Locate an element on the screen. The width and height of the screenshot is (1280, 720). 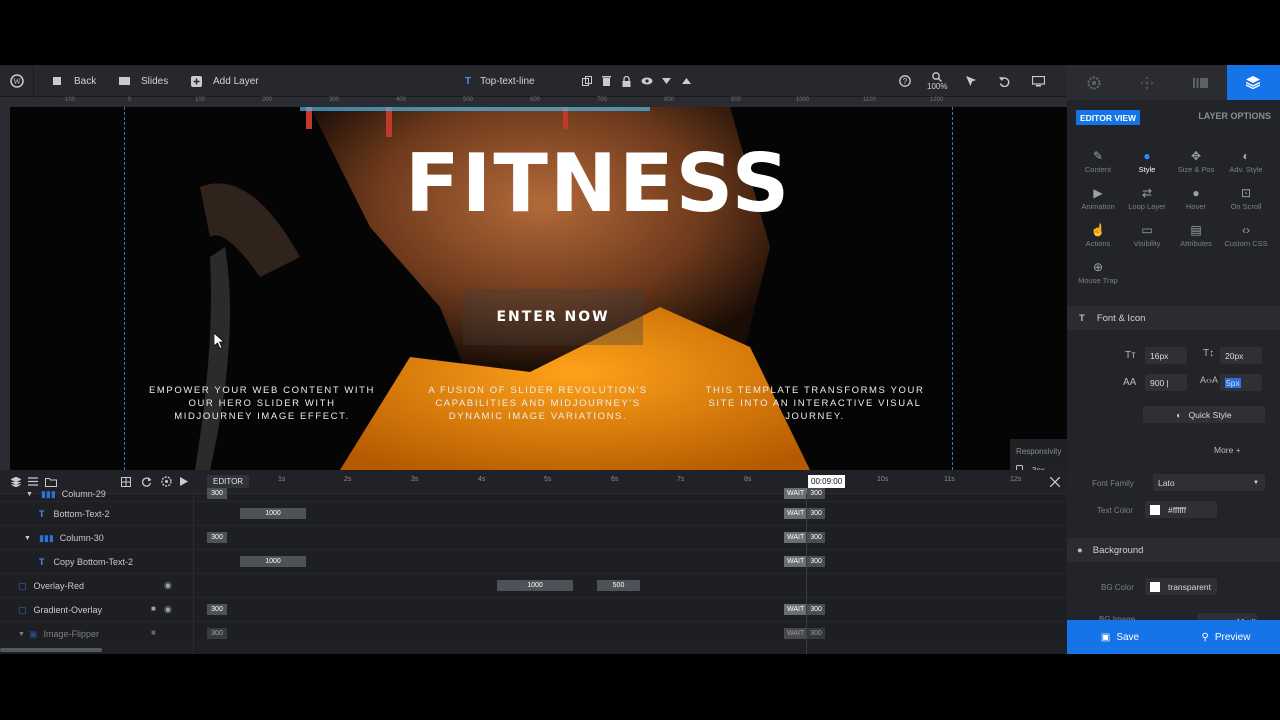
fitness-title: FITNESS is located at coordinates (598, 183).